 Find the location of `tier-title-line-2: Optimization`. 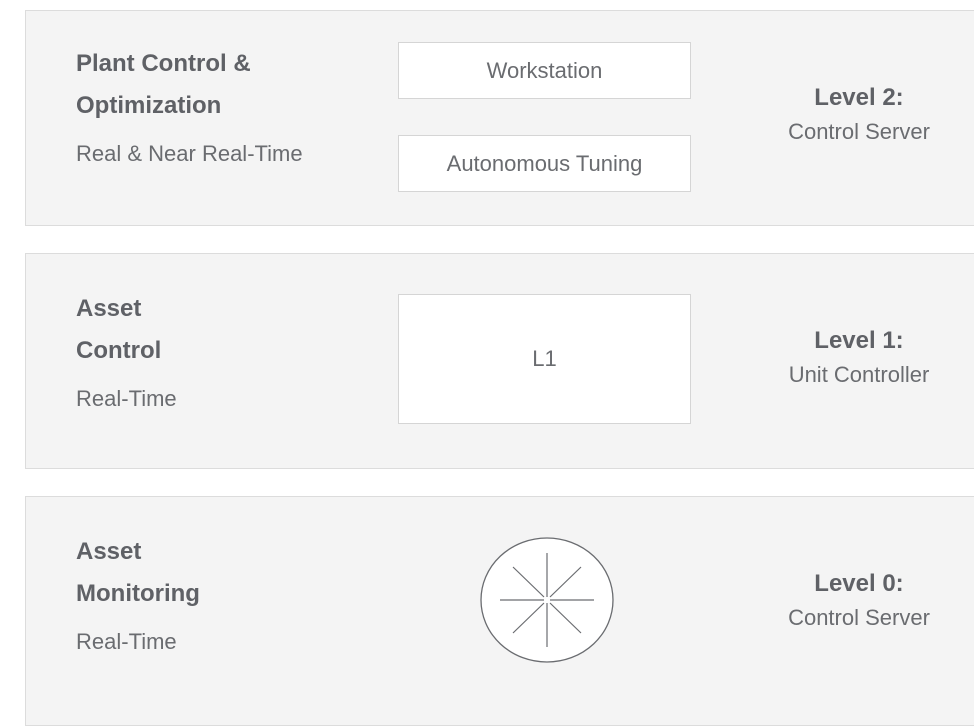

tier-title-line-2: Optimization is located at coordinates (149, 105).